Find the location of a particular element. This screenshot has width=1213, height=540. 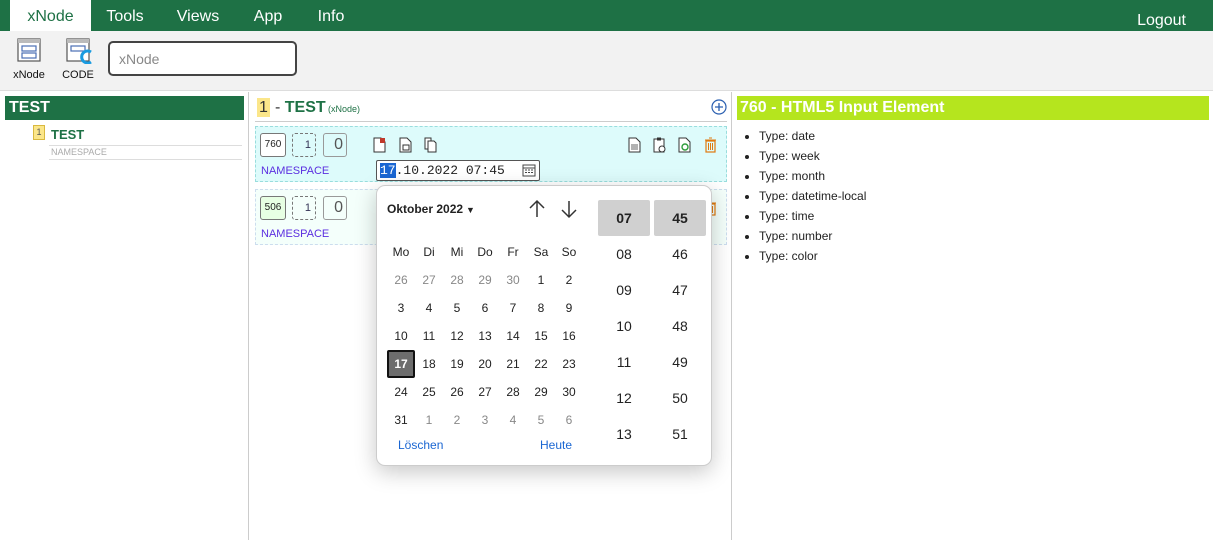

xnode-tool-button: xNode is located at coordinates (29, 58).